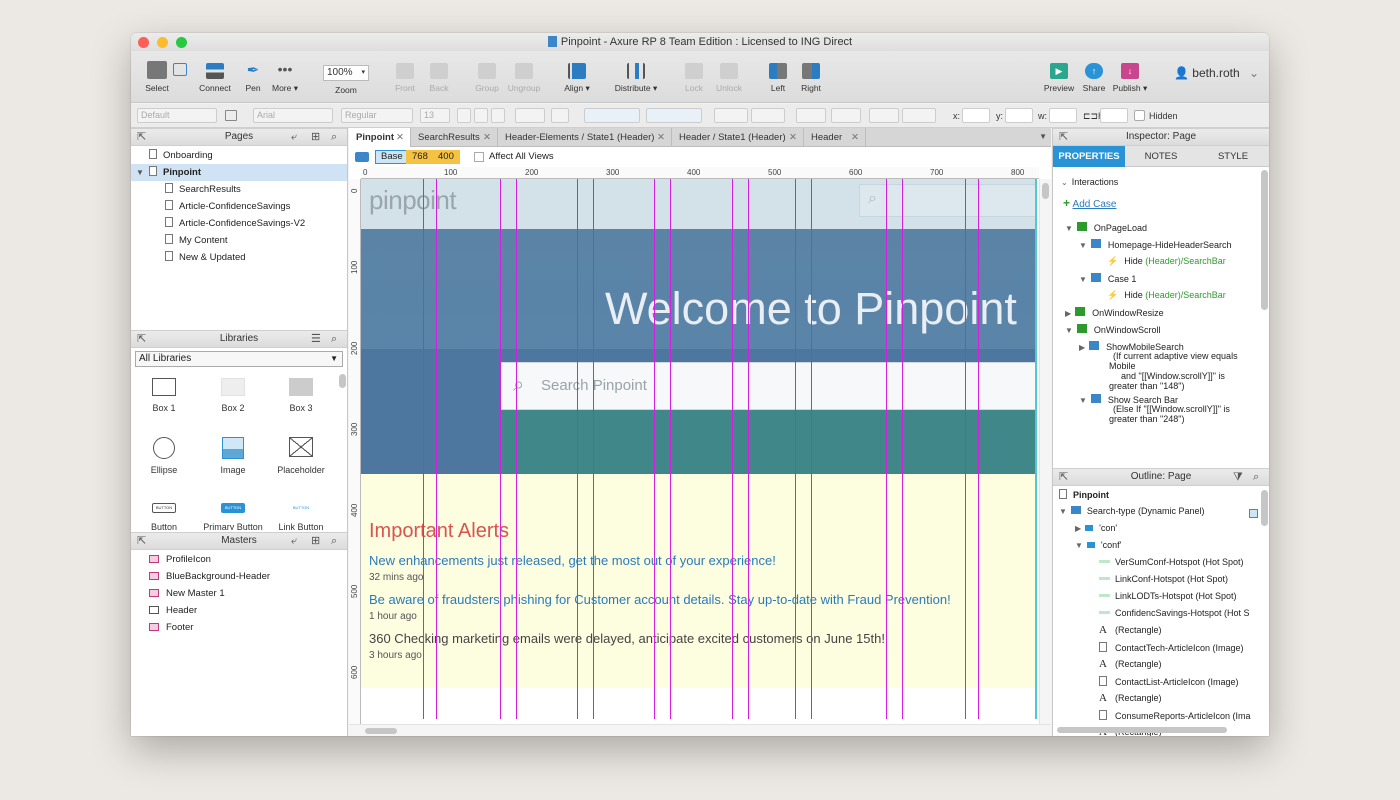  I want to click on page-item: Article-ConfidenceSavings, so click(239, 206).